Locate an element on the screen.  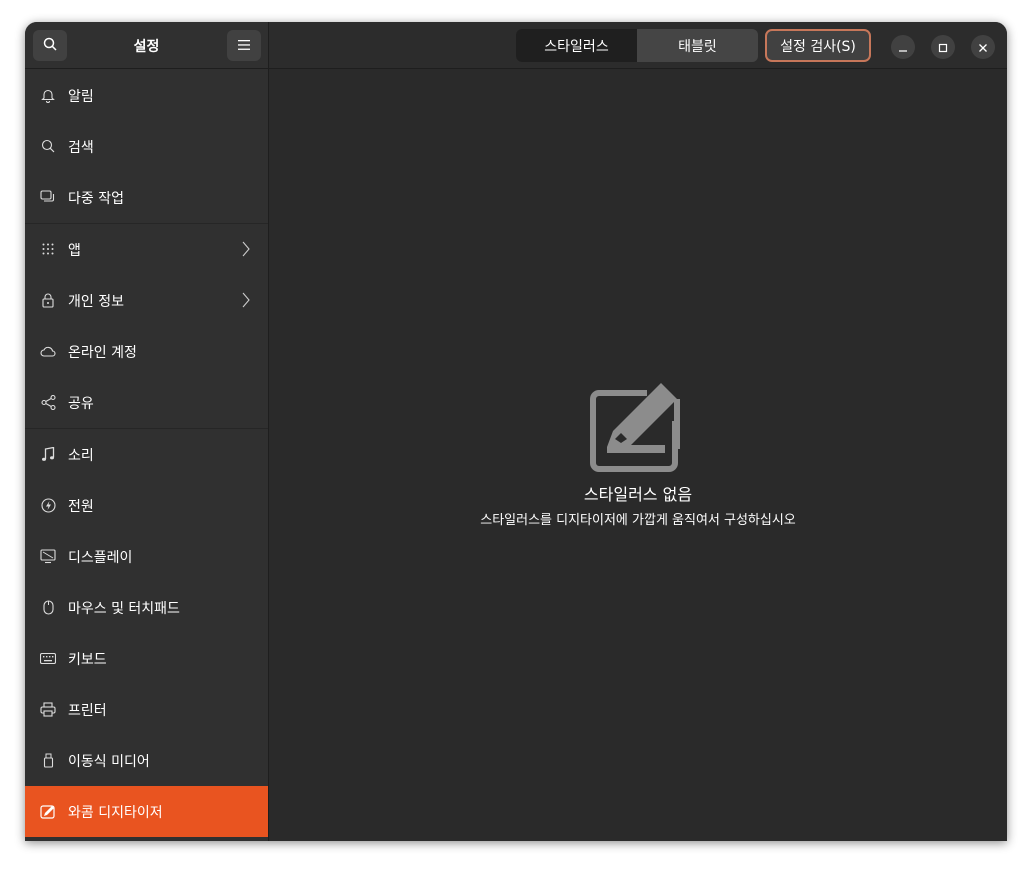
sidebar-item-removable-media: 이동식 미디어 is located at coordinates (146, 760).